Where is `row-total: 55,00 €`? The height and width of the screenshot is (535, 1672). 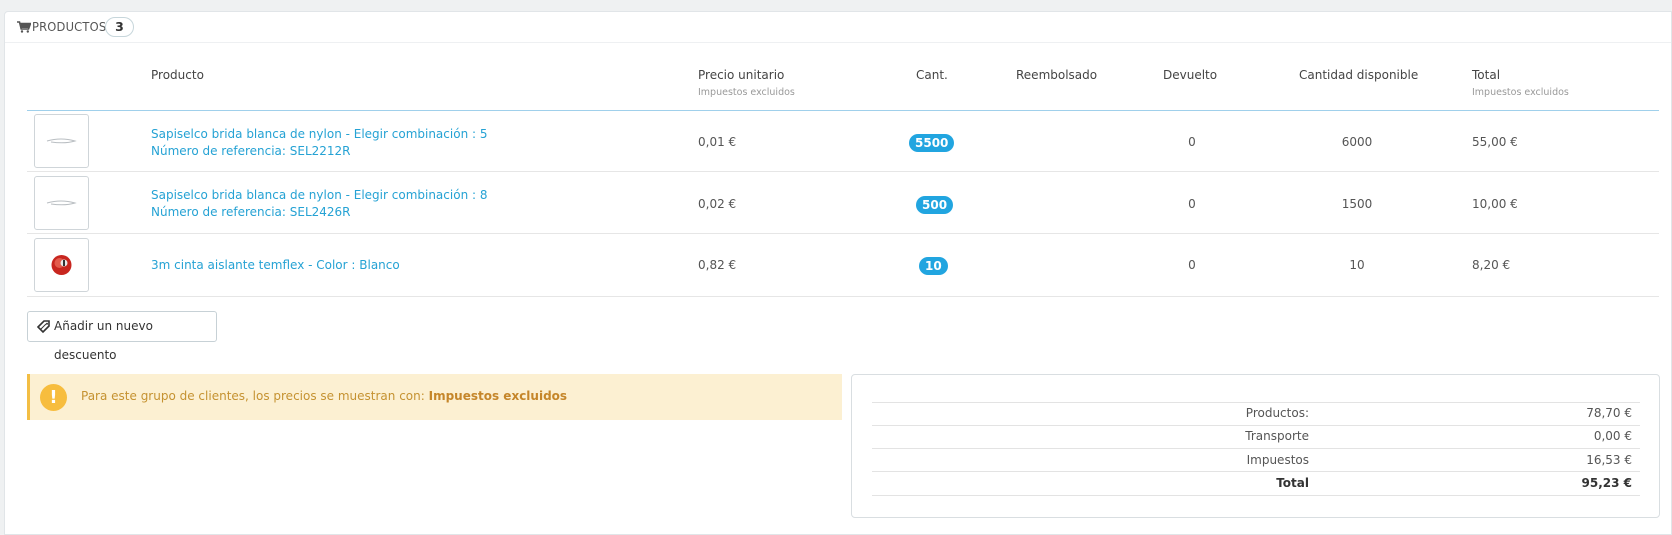 row-total: 55,00 € is located at coordinates (1495, 142).